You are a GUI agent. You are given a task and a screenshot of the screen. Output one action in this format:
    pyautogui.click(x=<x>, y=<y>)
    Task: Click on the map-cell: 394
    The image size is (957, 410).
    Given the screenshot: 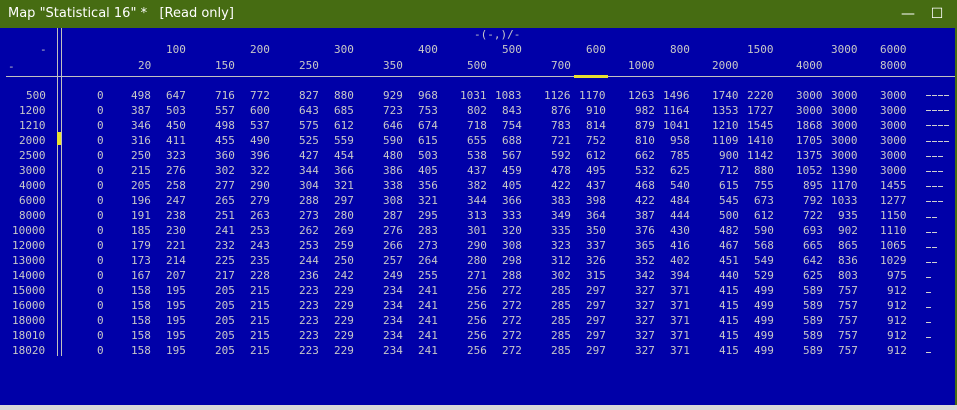 What is the action you would take?
    pyautogui.click(x=680, y=275)
    